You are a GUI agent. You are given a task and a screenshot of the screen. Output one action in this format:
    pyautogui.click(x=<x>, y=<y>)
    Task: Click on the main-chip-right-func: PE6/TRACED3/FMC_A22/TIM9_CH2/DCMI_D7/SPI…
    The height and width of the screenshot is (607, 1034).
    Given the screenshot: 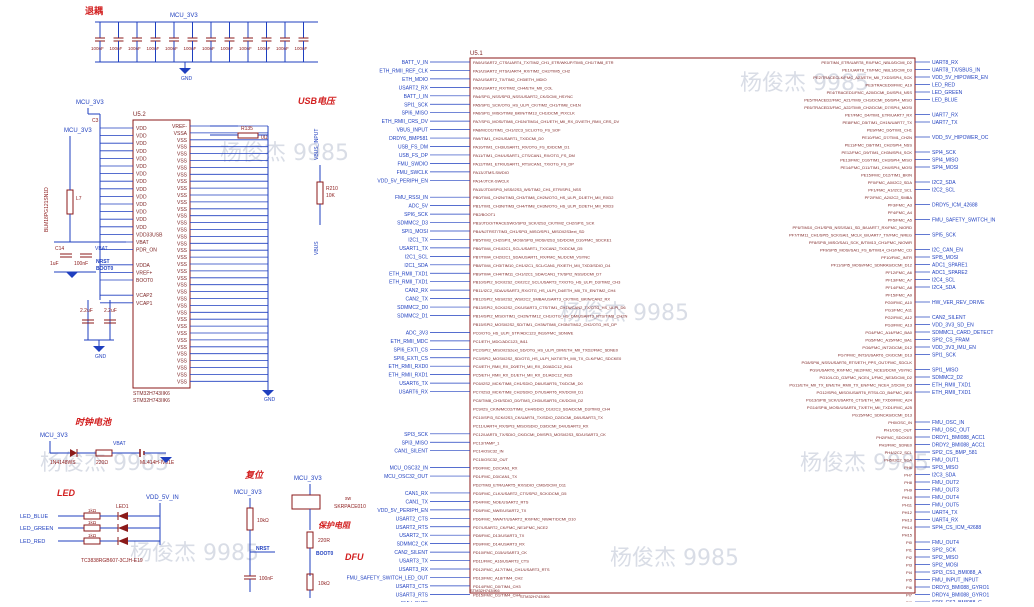 What is the action you would take?
    pyautogui.click(x=858, y=107)
    